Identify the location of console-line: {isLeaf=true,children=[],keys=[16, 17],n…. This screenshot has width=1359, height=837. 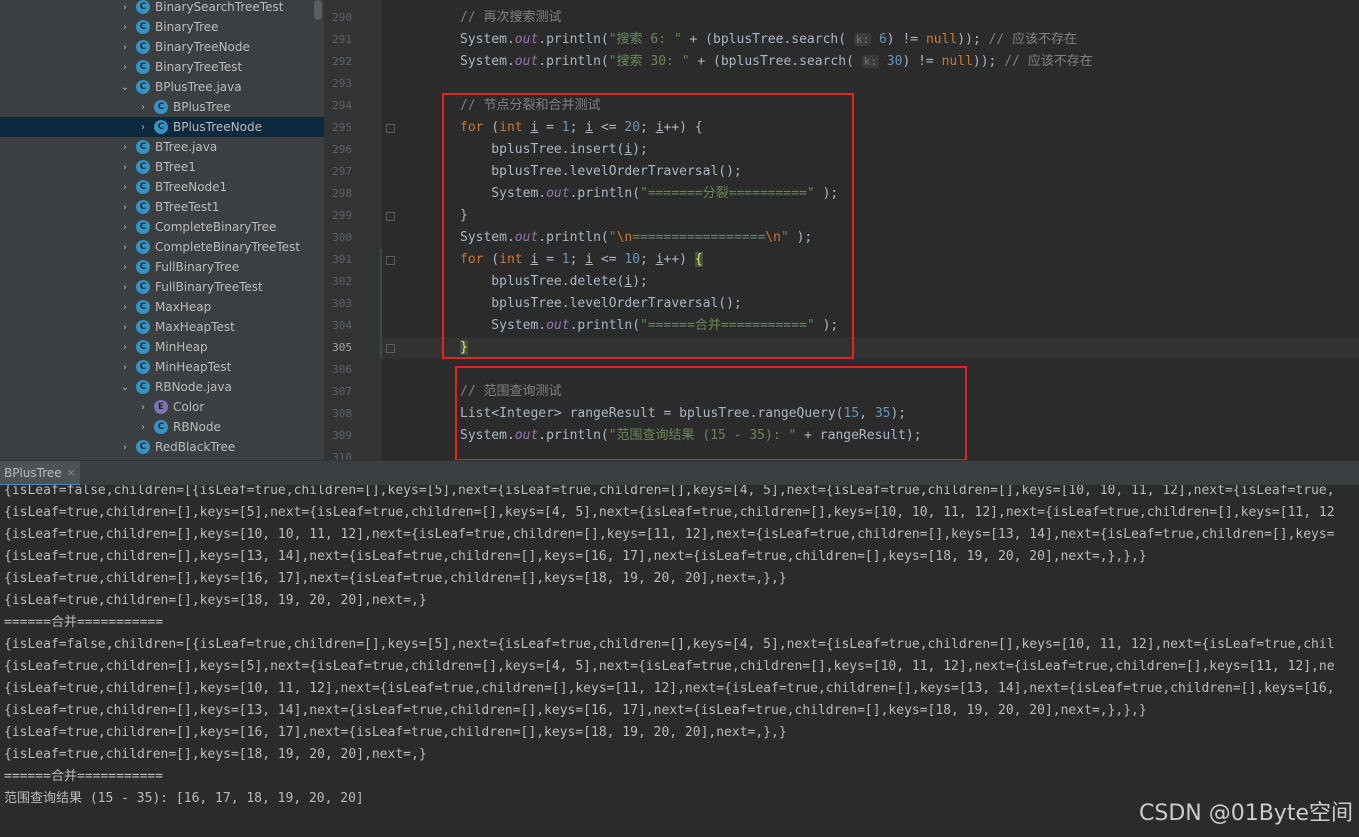
(395, 578).